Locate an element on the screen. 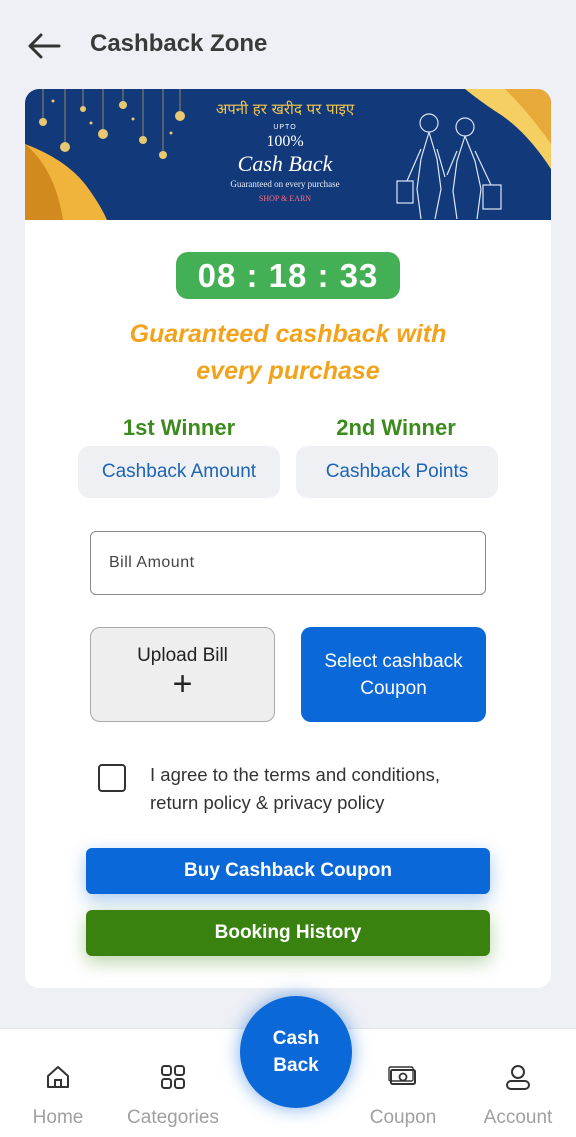 The height and width of the screenshot is (1137, 576). nav-item-home: Home is located at coordinates (58, 1083).